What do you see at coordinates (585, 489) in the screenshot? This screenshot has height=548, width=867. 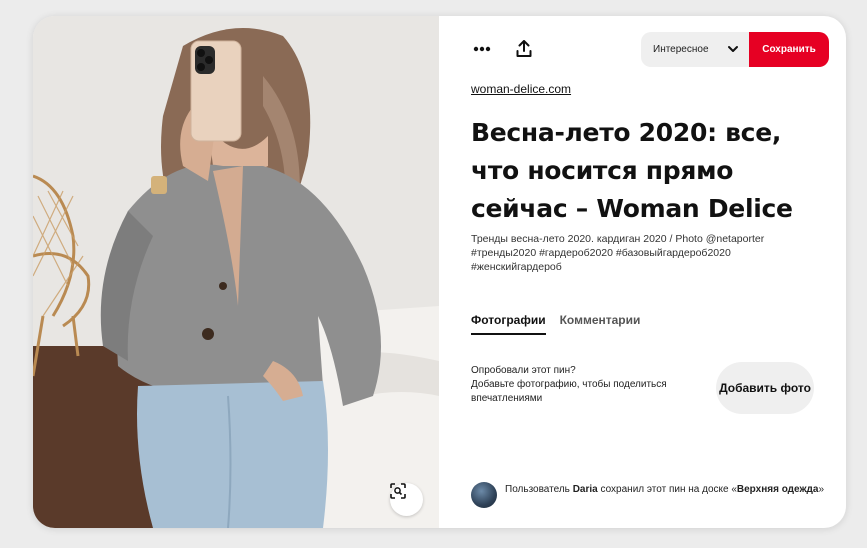 I see `saved-by-user: Daria` at bounding box center [585, 489].